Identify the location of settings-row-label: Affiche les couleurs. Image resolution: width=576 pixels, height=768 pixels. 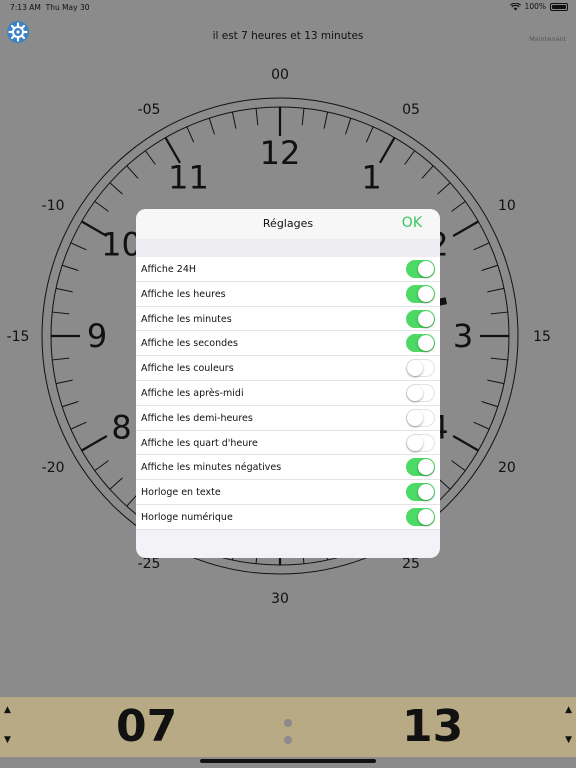
(187, 369).